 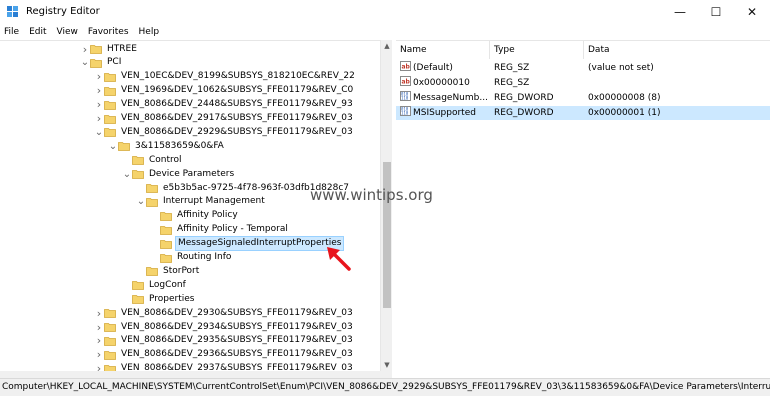 What do you see at coordinates (167, 285) in the screenshot?
I see `tree-node-label: LogConf` at bounding box center [167, 285].